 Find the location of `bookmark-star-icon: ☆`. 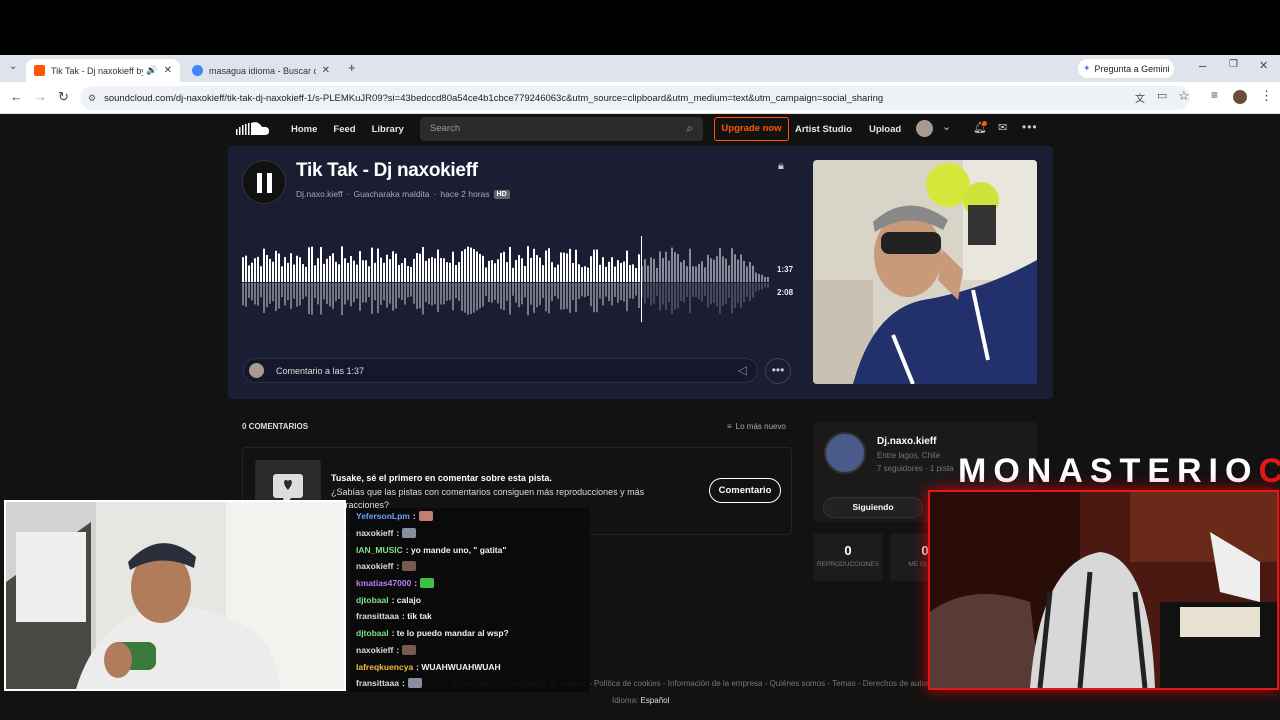

bookmark-star-icon: ☆ is located at coordinates (1184, 96).